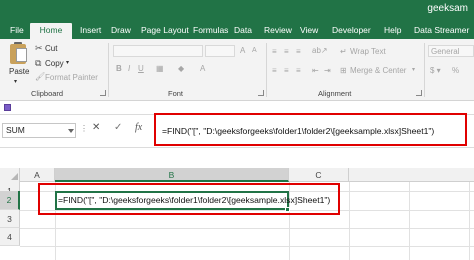  Describe the element at coordinates (158, 51) in the screenshot. I see `font-name-select` at that location.